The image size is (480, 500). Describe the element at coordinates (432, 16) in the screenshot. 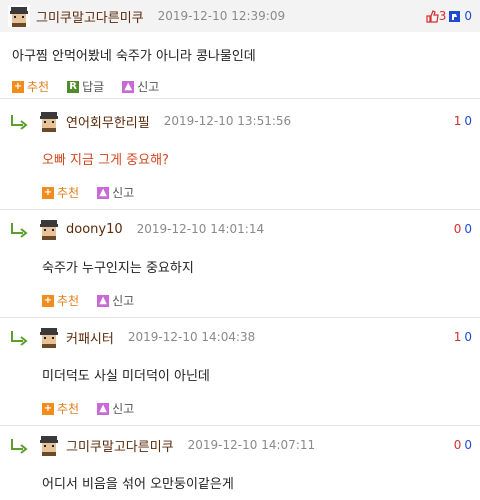

I see `thumbs-up-icon` at that location.